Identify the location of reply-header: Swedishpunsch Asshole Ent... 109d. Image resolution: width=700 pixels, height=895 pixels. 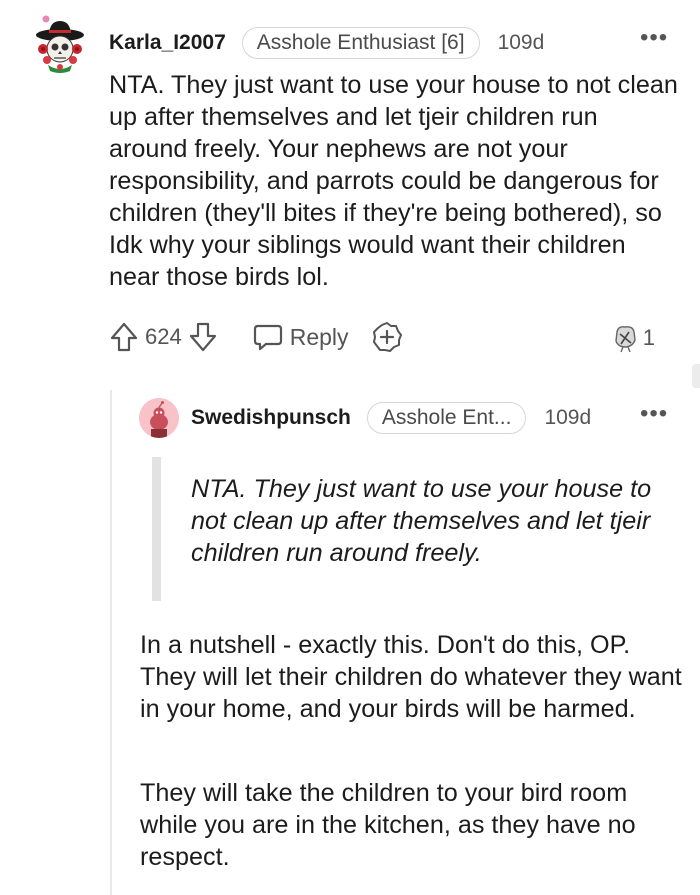
(391, 418).